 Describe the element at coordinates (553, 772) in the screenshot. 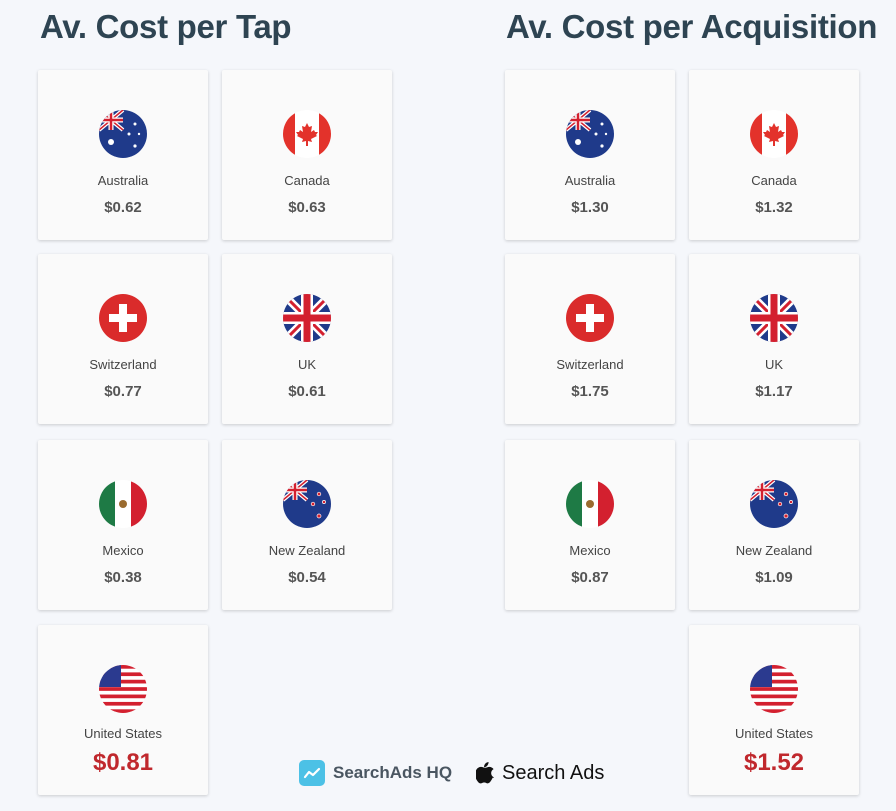

I see `apple-search-ads-label: Search Ads` at that location.